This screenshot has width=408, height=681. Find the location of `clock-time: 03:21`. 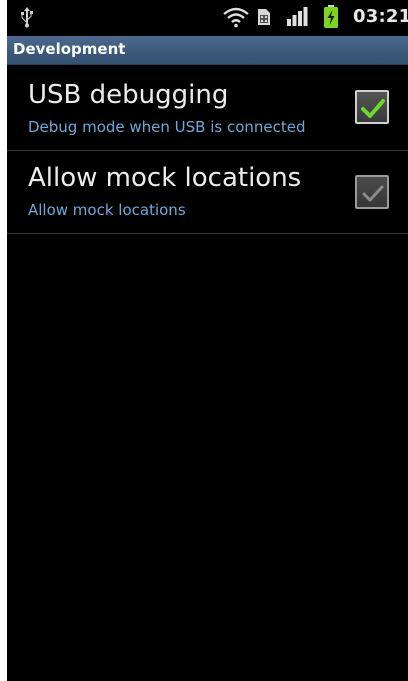

clock-time: 03:21 is located at coordinates (380, 16).